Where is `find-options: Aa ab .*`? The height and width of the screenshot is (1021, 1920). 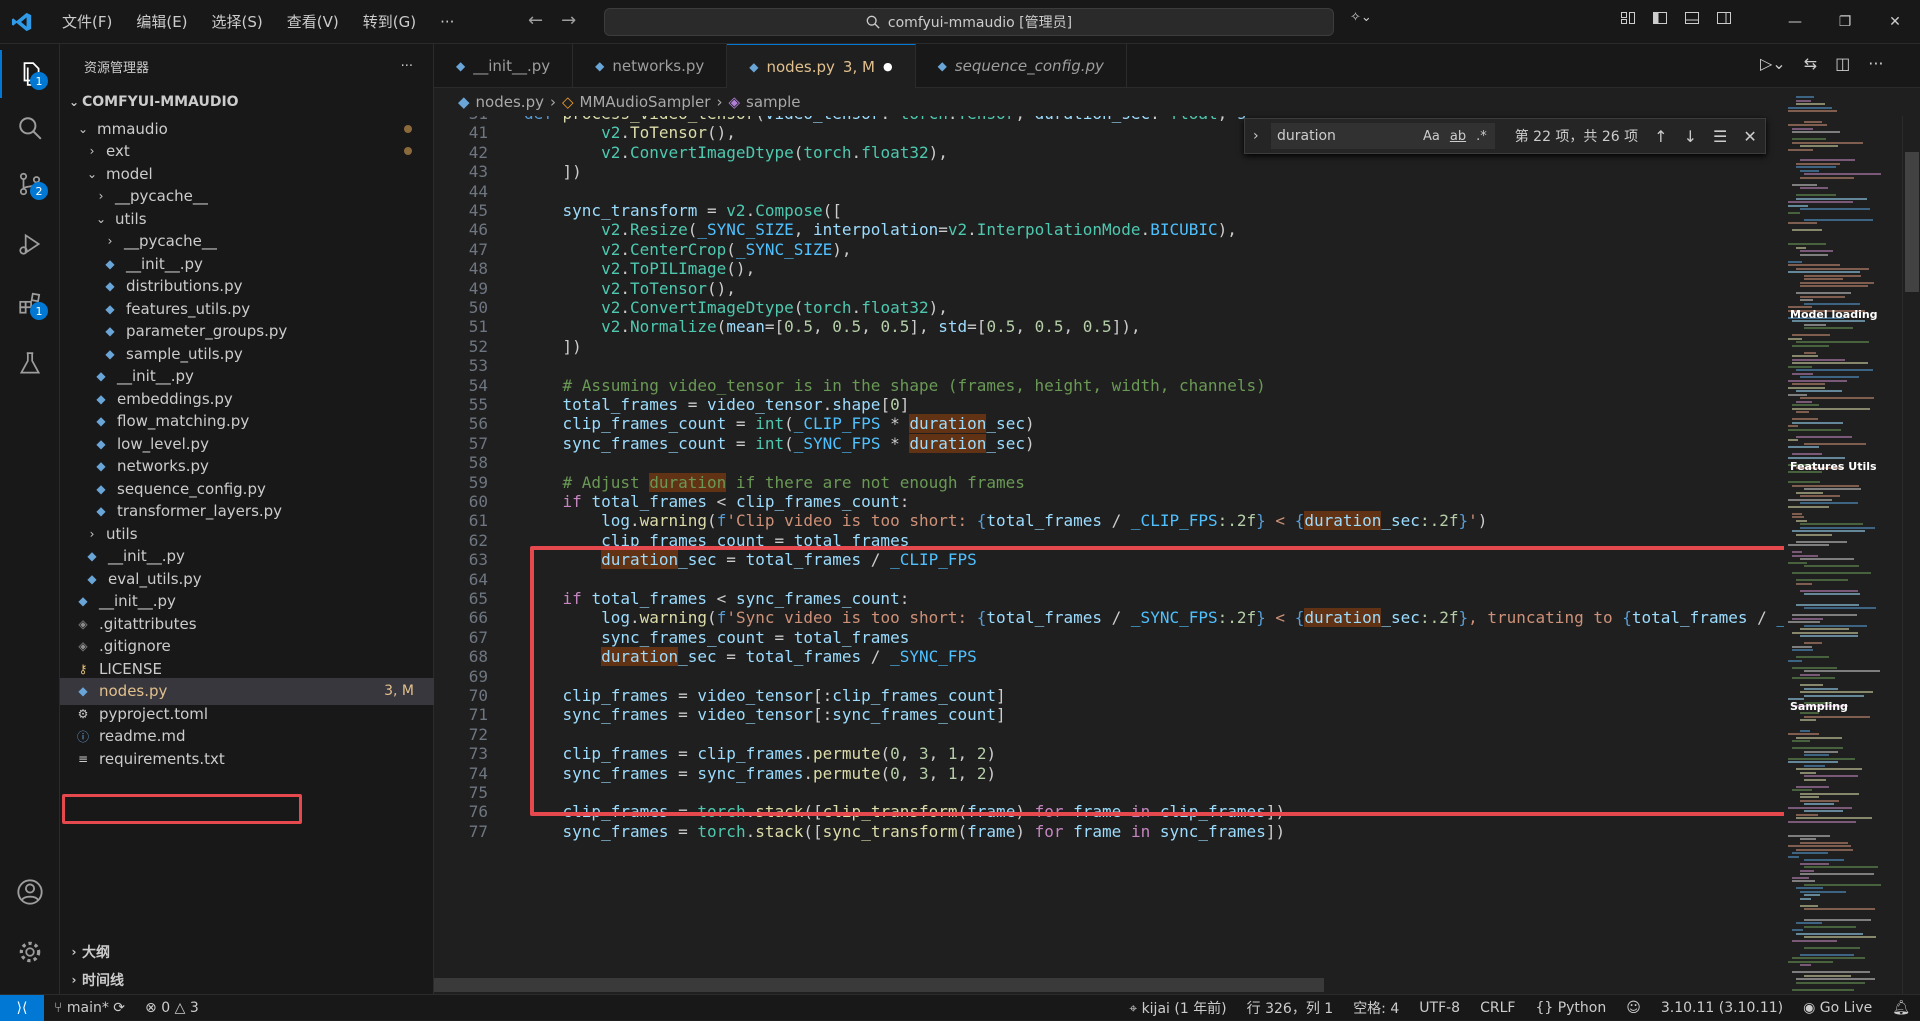 find-options: Aa ab .* is located at coordinates (1455, 136).